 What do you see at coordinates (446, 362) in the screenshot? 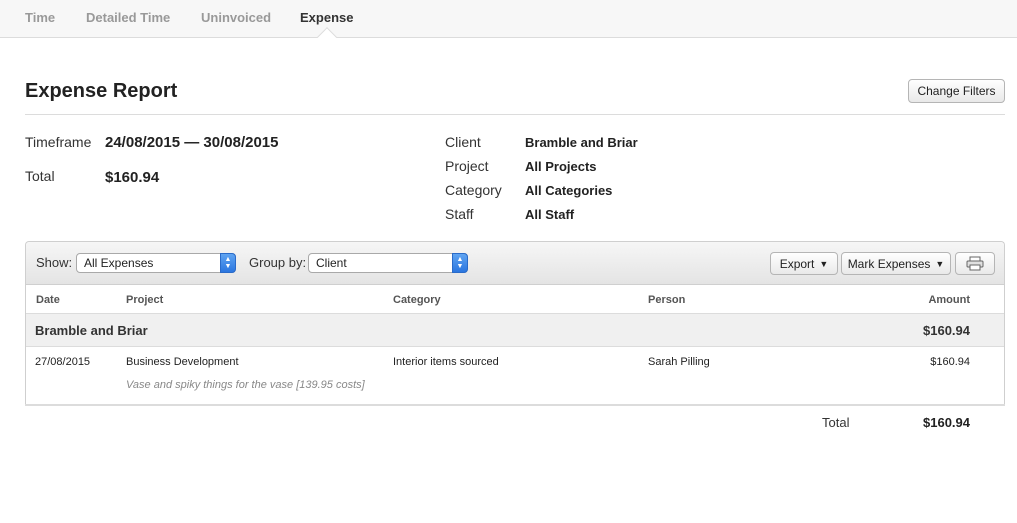
I see `row-category: Interior items sourced` at bounding box center [446, 362].